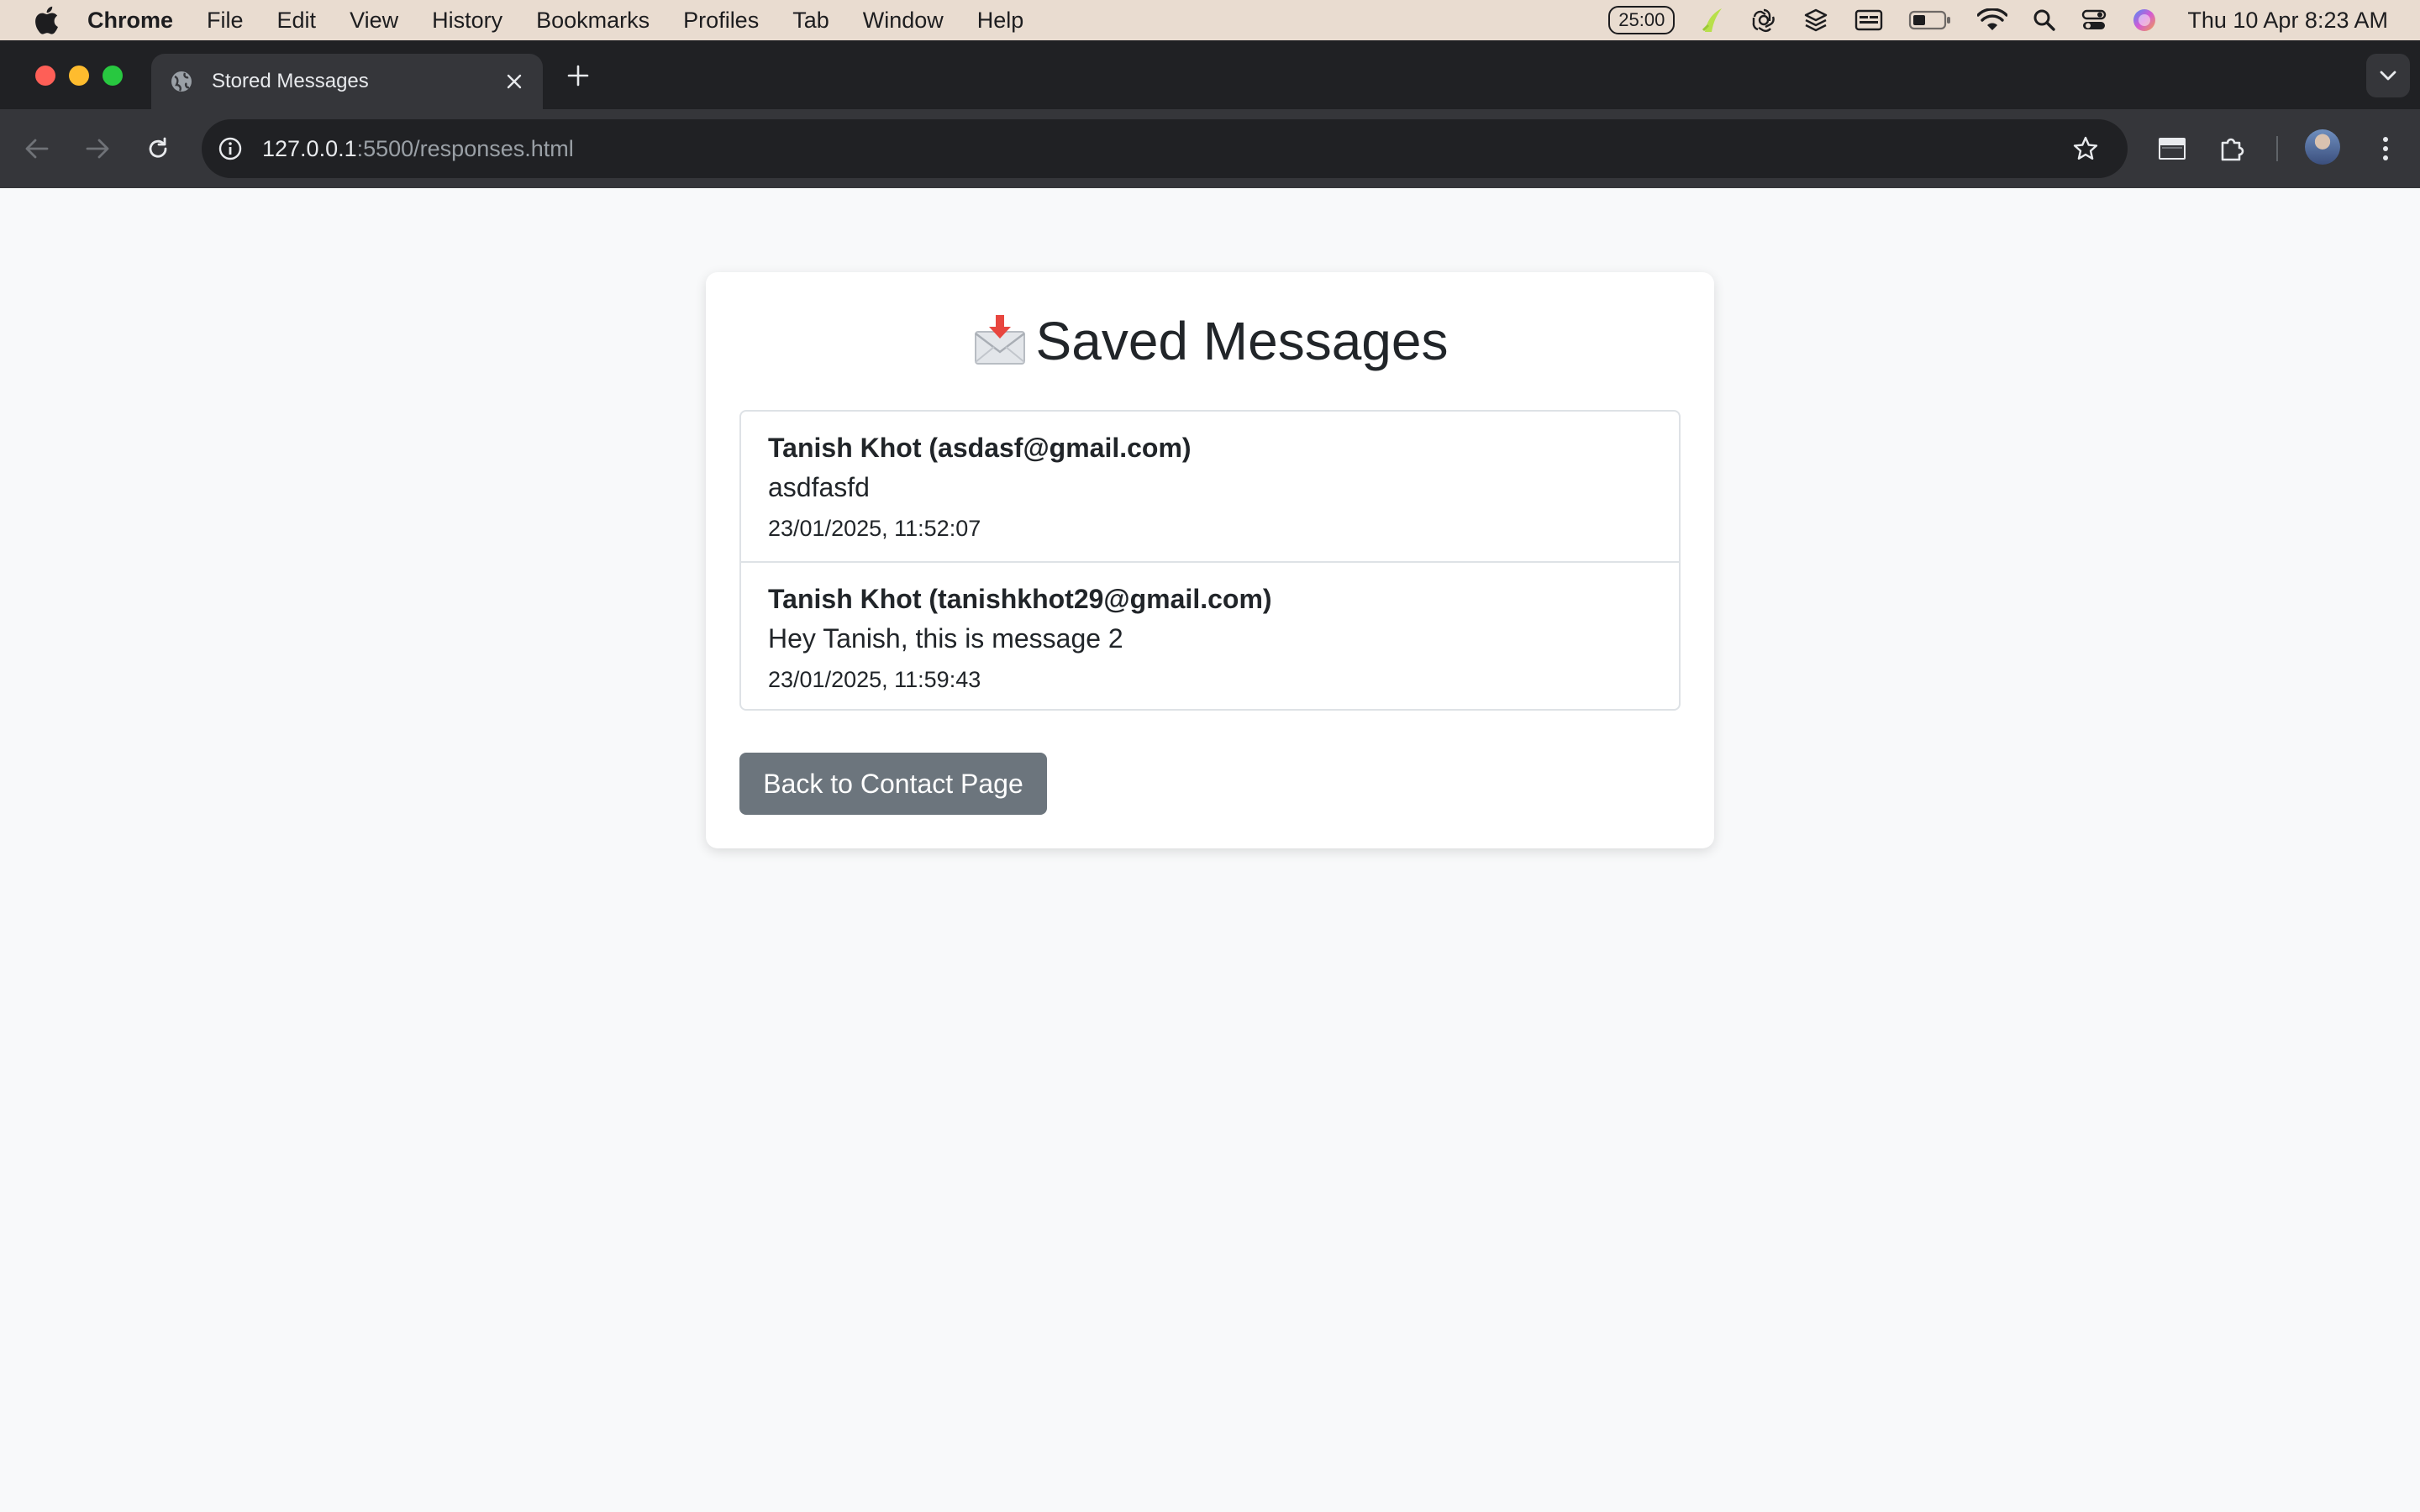  Describe the element at coordinates (945, 638) in the screenshot. I see `message-body: Hey Tanish, this is message 2` at that location.